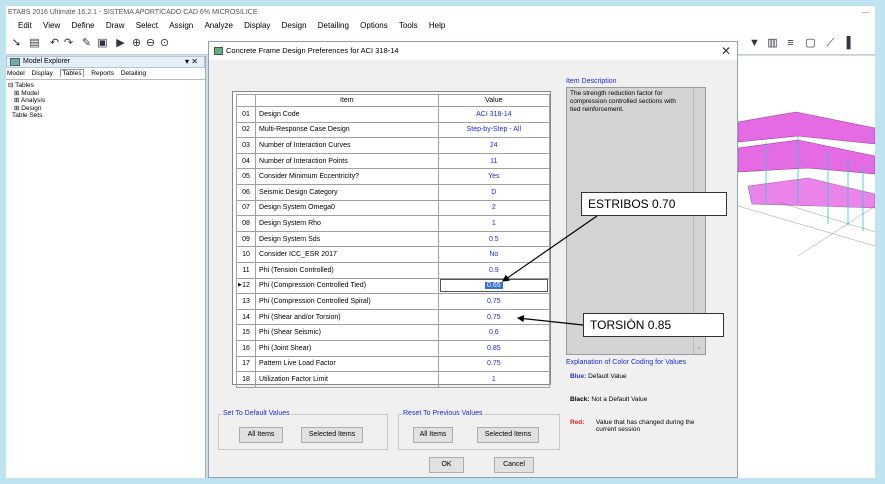 The width and height of the screenshot is (885, 484). What do you see at coordinates (726, 51) in the screenshot?
I see `close-icon: ✕` at bounding box center [726, 51].